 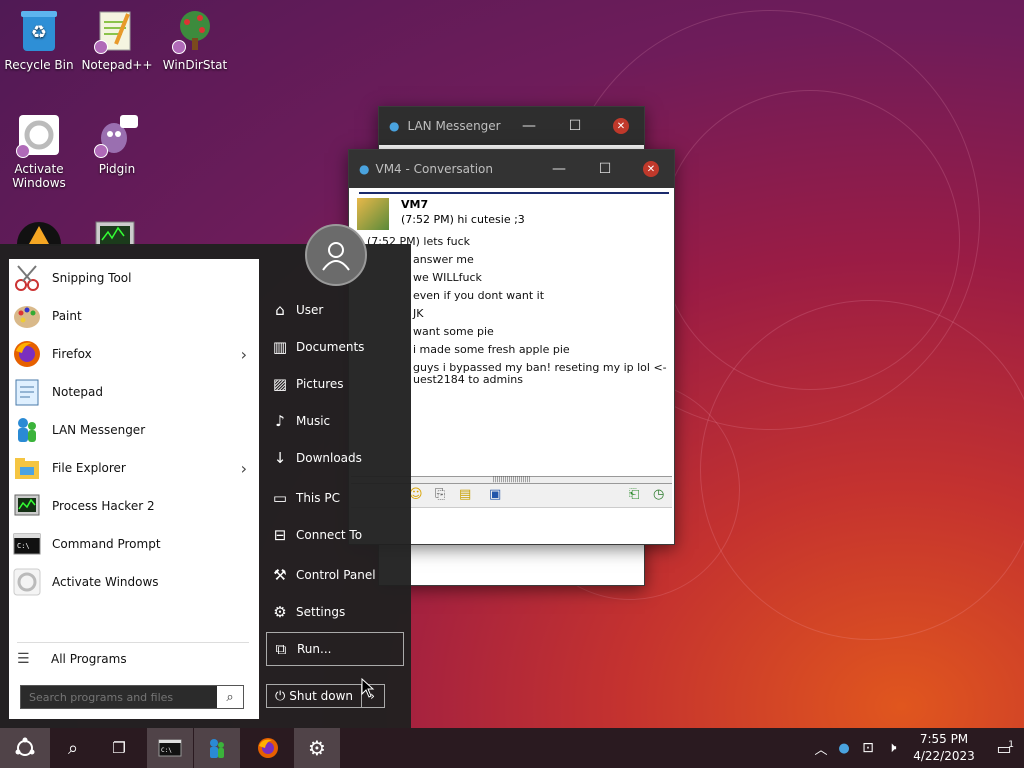 What do you see at coordinates (27, 354) in the screenshot?
I see `firefox-icon` at bounding box center [27, 354].